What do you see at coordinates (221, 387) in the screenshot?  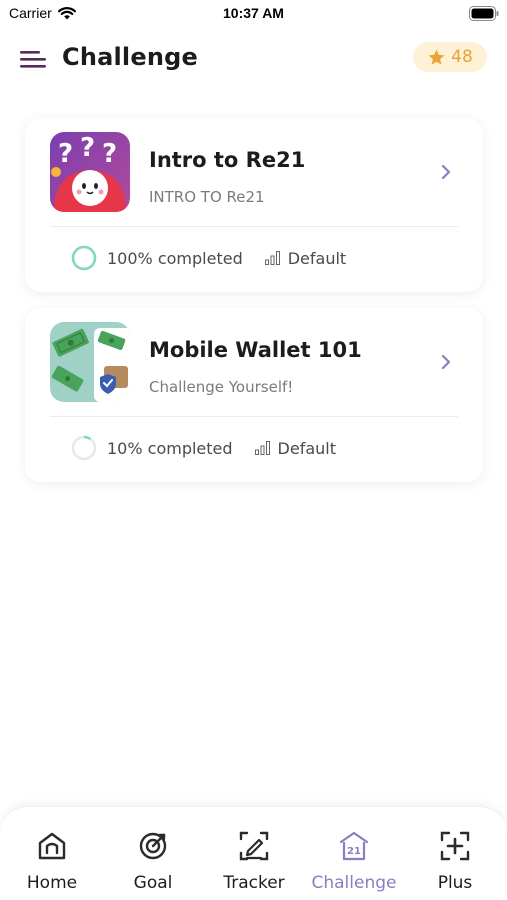 I see `challenge-subtitle: Challenge Yourself!` at bounding box center [221, 387].